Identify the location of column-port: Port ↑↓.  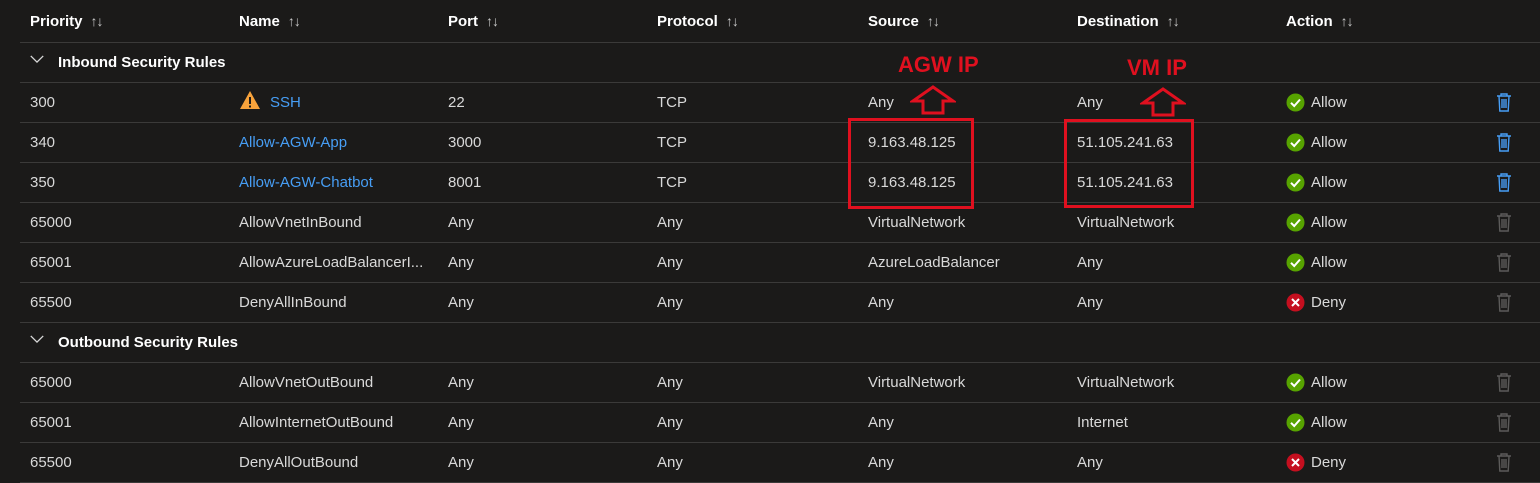
(473, 21).